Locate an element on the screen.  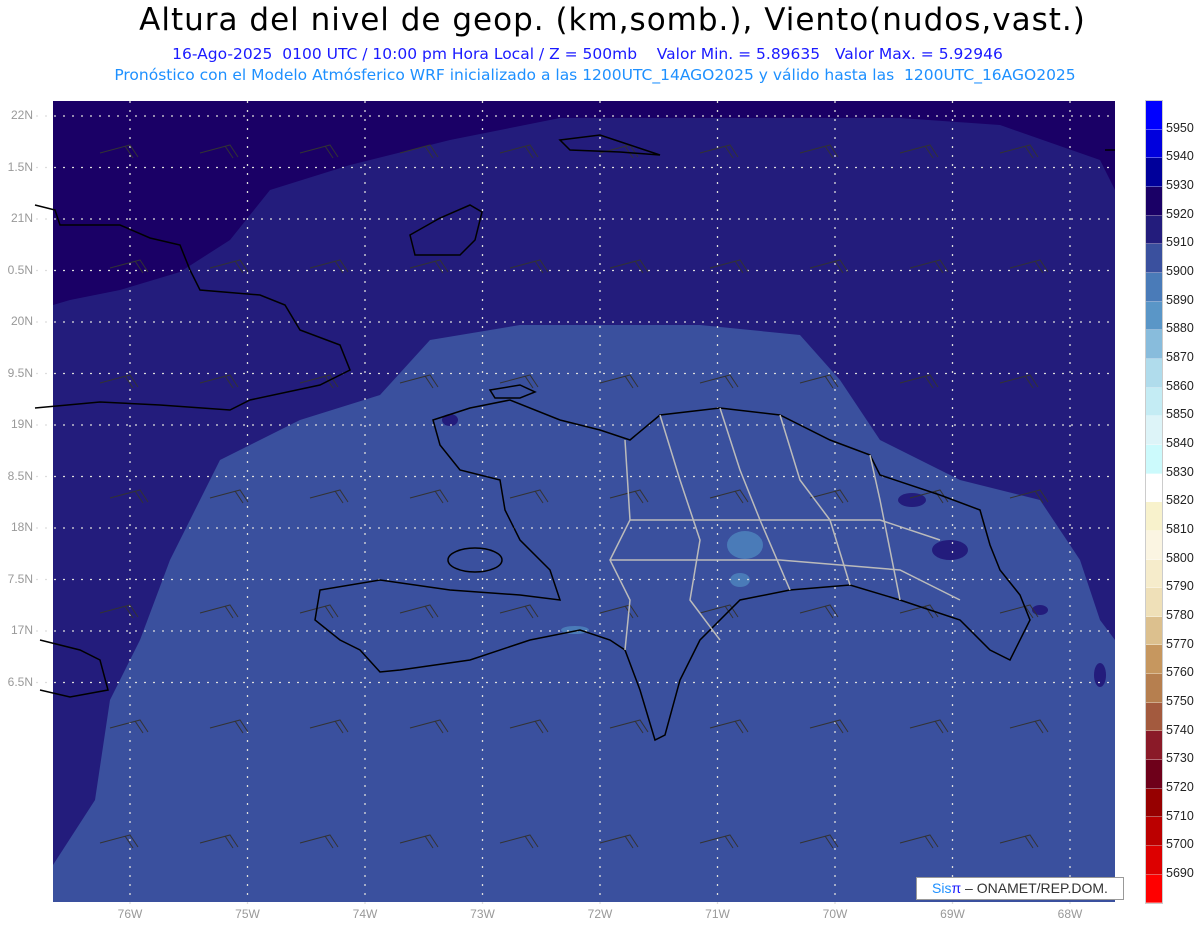
colorbar-label: 5750 is located at coordinates (1180, 700).